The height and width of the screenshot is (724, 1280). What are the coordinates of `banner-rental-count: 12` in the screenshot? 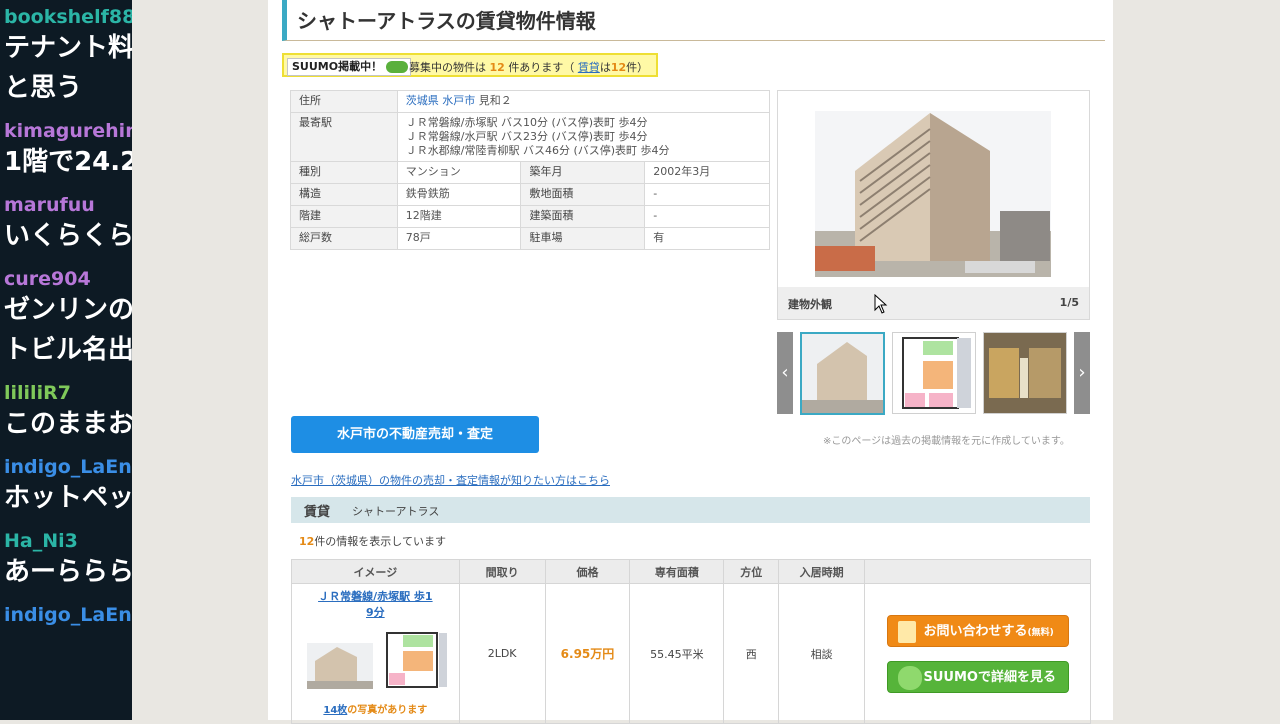 It's located at (618, 67).